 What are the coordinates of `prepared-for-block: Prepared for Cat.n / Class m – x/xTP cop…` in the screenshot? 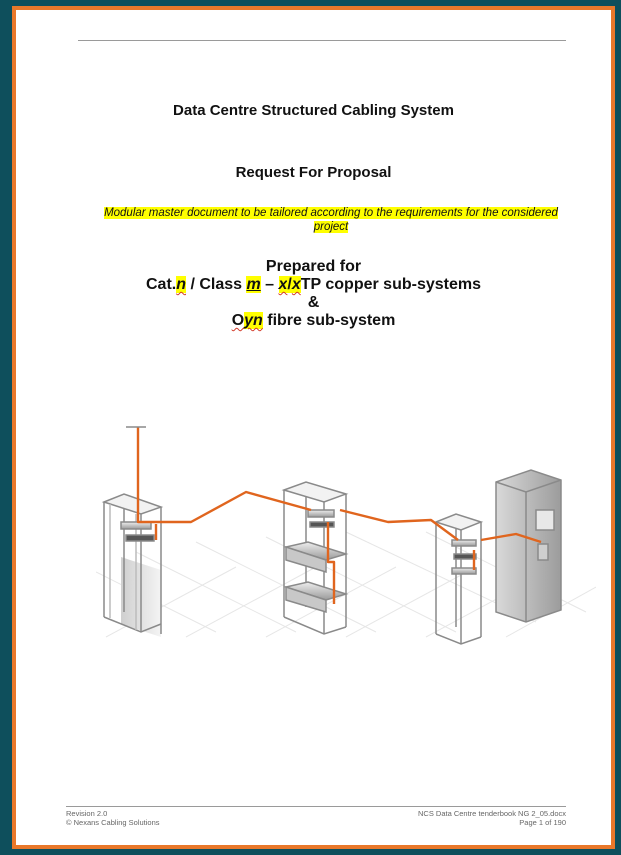 It's located at (313, 294).